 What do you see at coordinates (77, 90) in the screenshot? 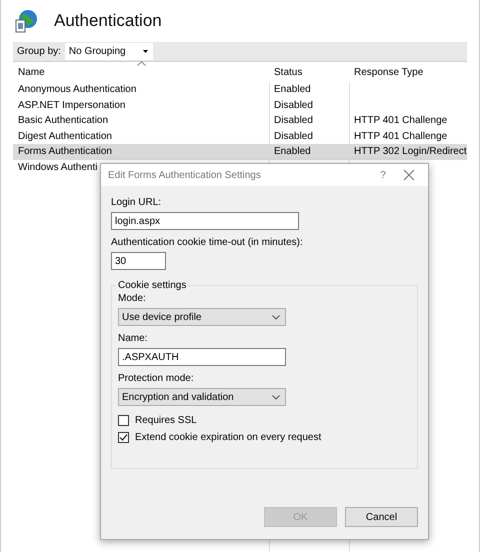
I see `table-cell-text: Anonymous Authentication` at bounding box center [77, 90].